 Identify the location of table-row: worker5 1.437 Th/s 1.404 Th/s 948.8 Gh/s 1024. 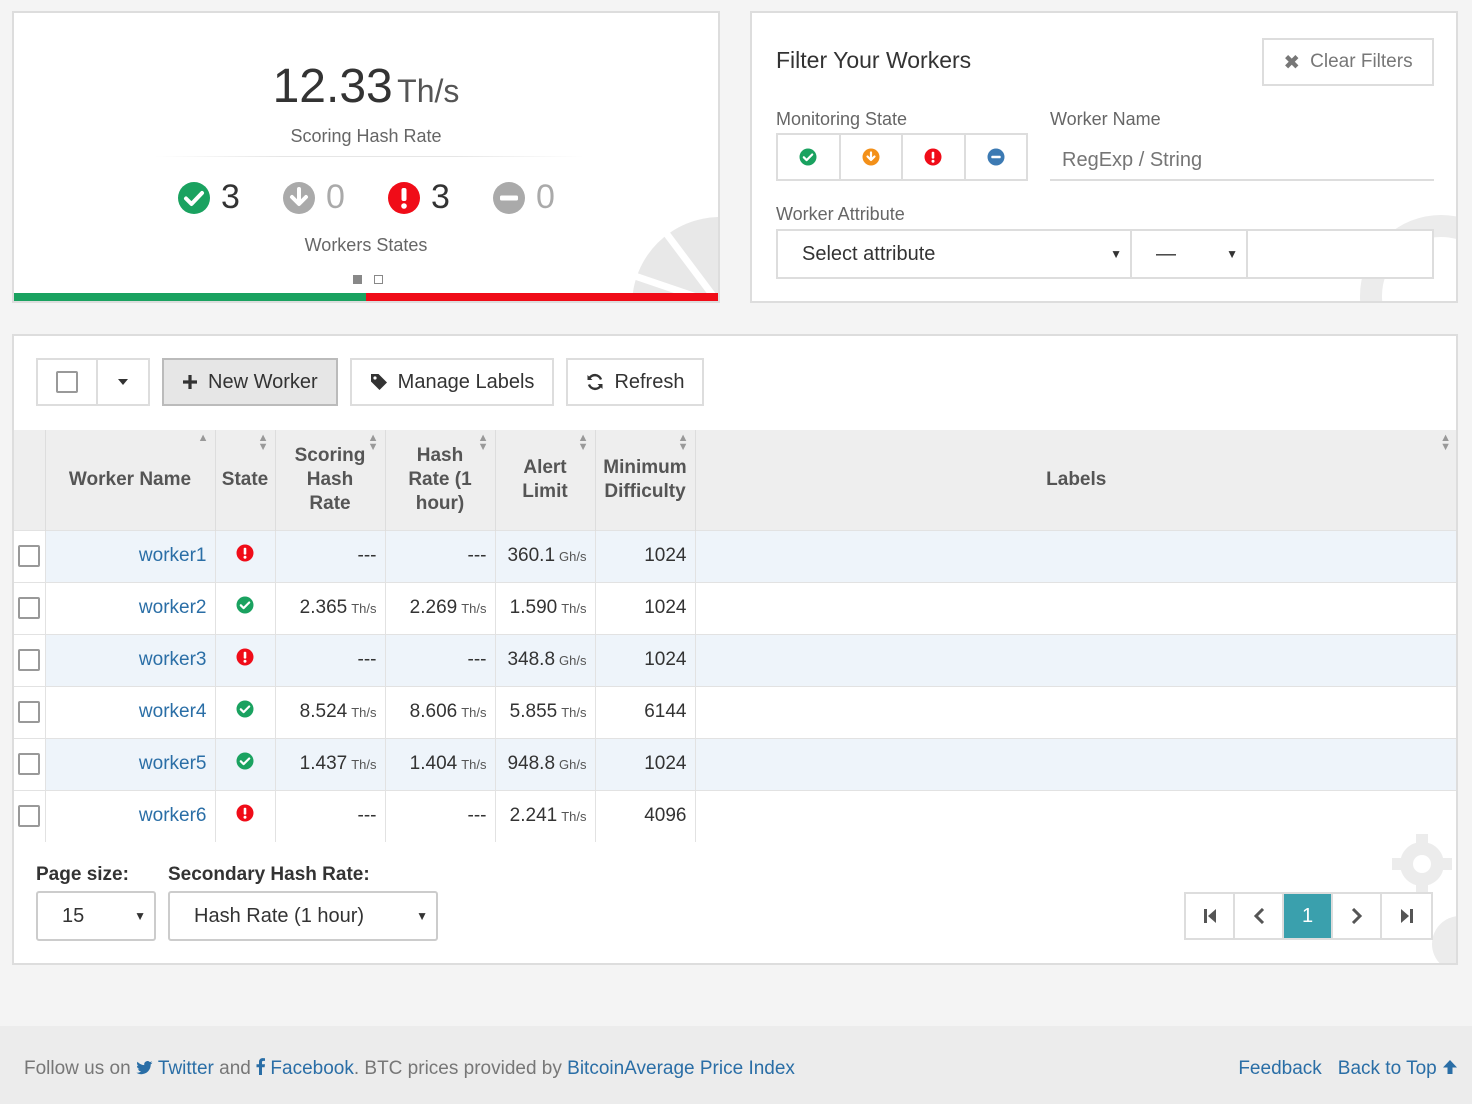
(735, 763).